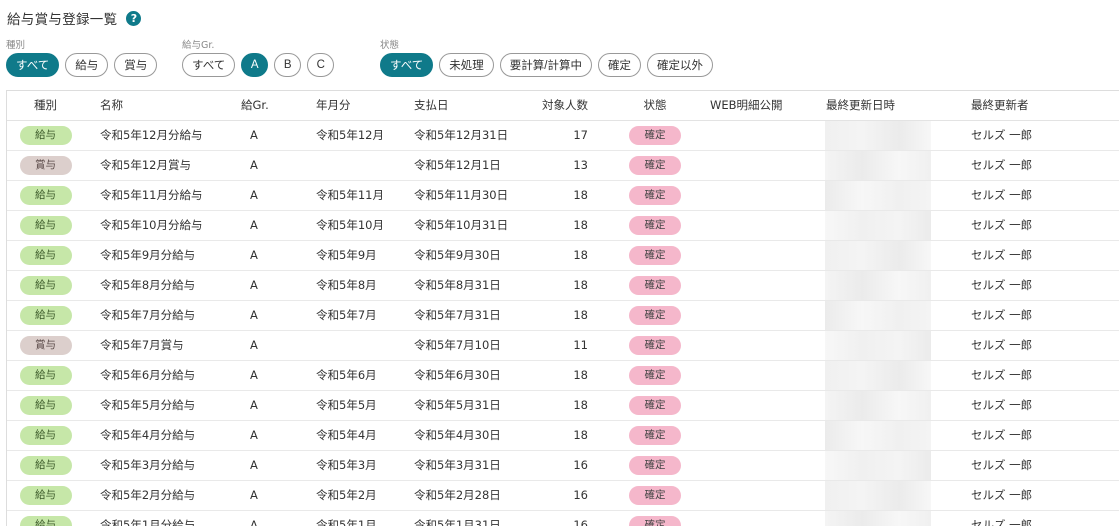 The height and width of the screenshot is (526, 1119). What do you see at coordinates (288, 65) in the screenshot?
I see `filter-group-option: B` at bounding box center [288, 65].